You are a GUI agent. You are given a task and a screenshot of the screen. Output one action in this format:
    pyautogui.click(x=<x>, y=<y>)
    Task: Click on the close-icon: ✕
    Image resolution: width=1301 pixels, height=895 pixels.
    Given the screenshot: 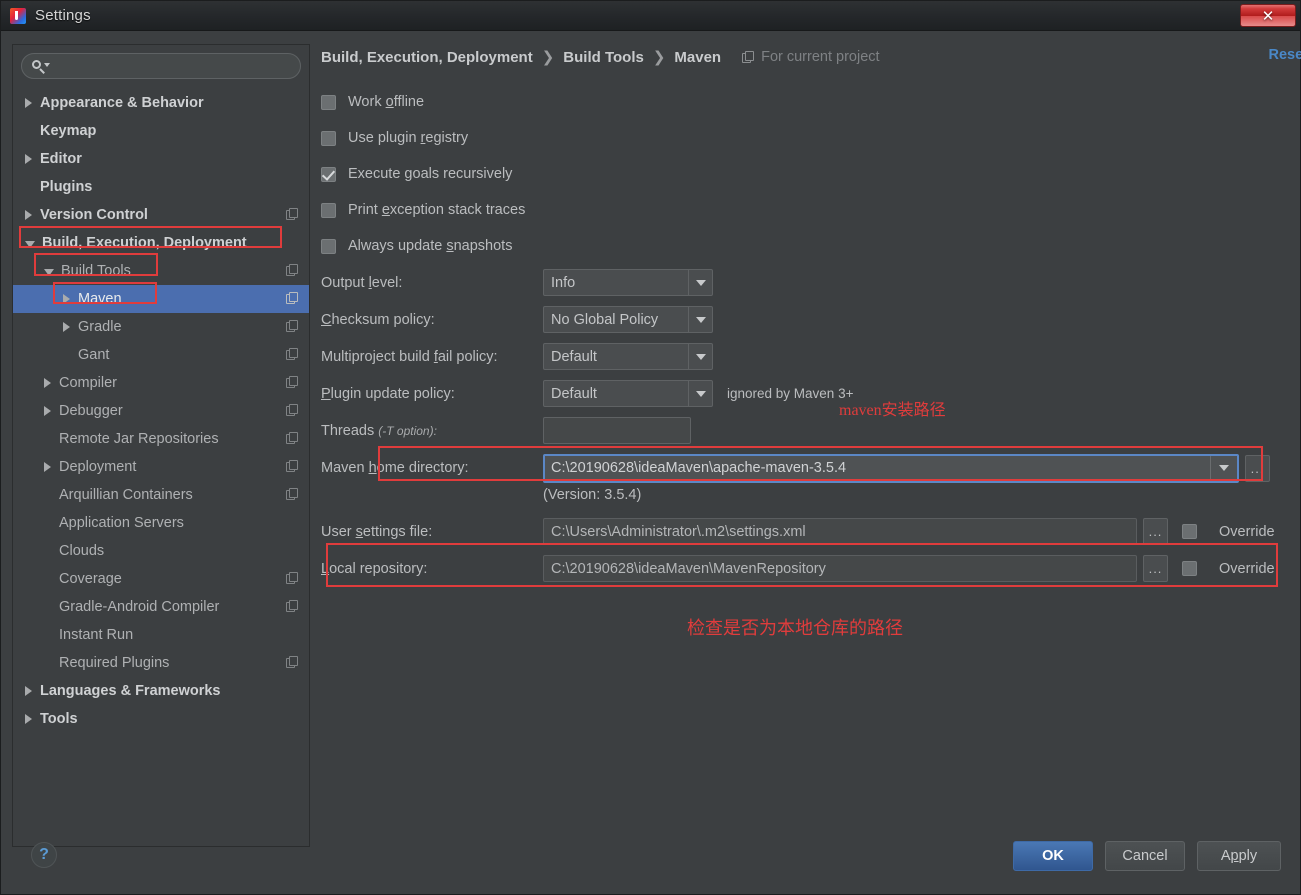 What is the action you would take?
    pyautogui.click(x=1268, y=15)
    